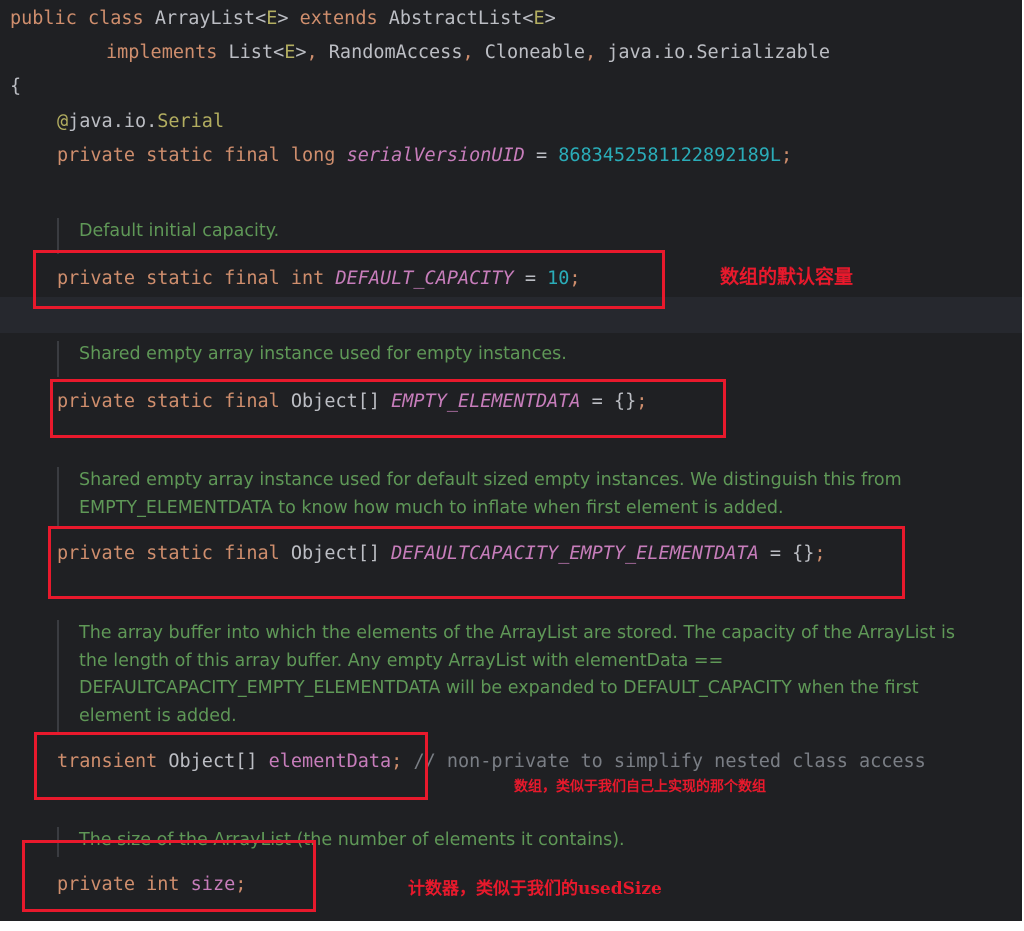 The image size is (1024, 931). I want to click on highlight-box-default-capacity, so click(349, 279).